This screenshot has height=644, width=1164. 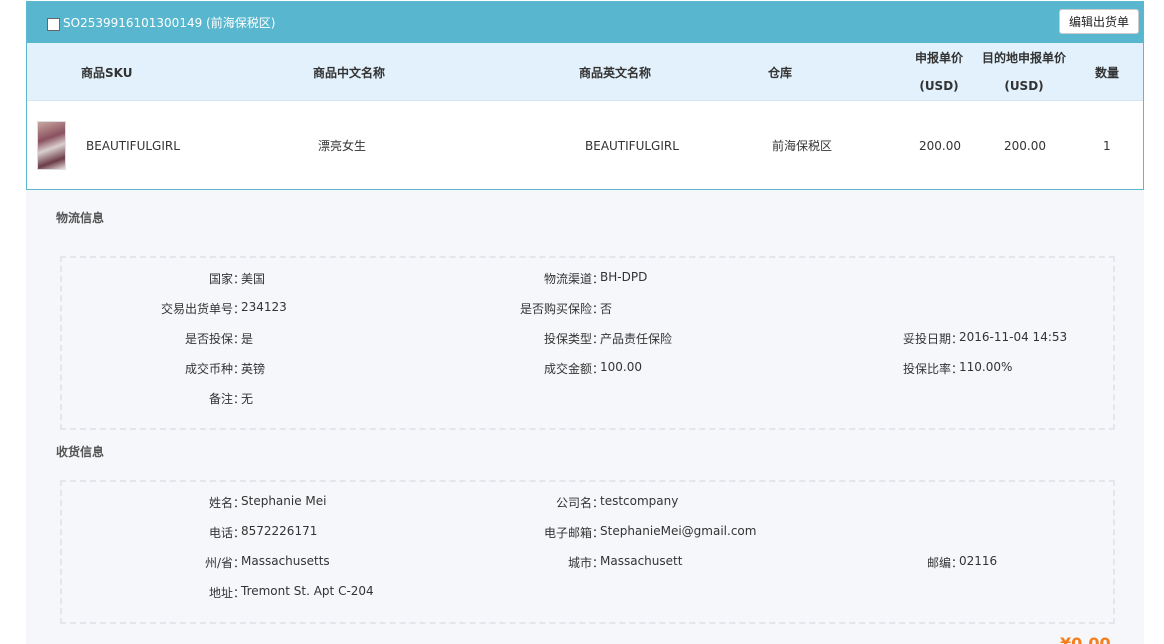 I want to click on insure-date-label: 妥投日期：, so click(x=932, y=339).